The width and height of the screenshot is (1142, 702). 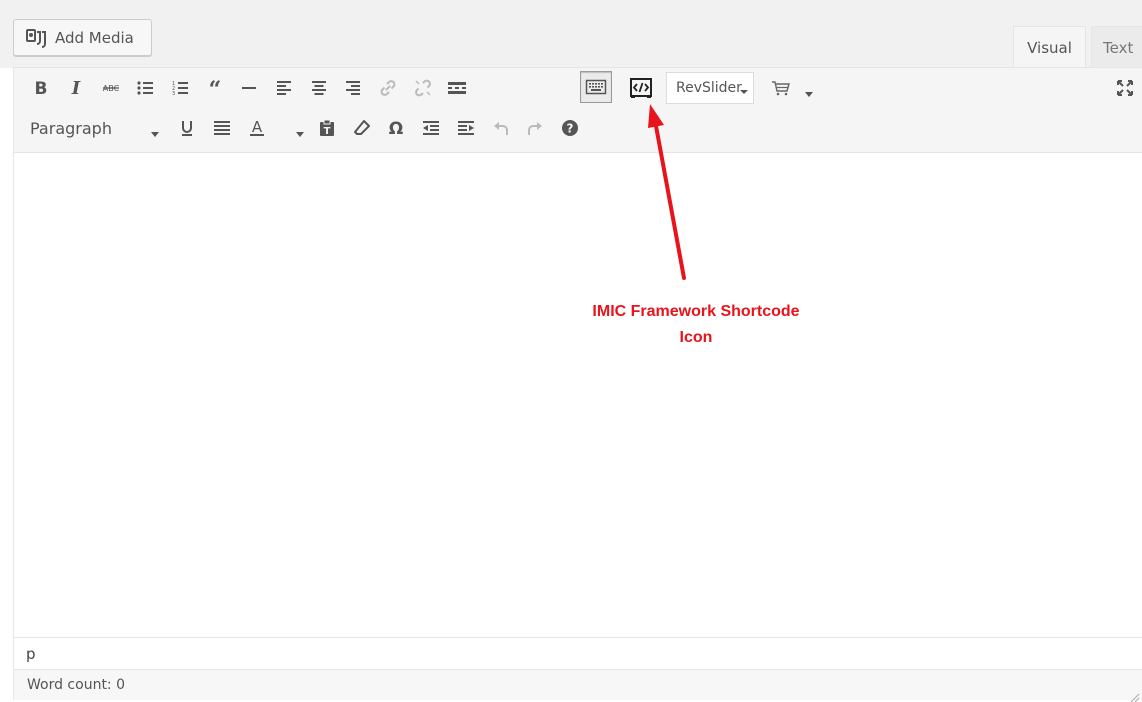 I want to click on special-character-button: Ω, so click(x=396, y=128).